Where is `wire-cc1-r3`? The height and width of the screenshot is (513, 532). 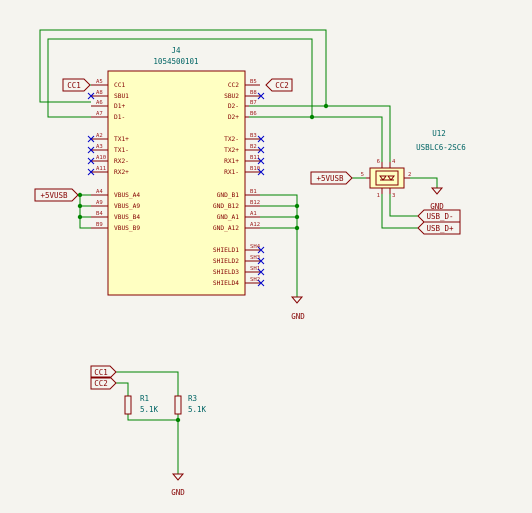
wire-cc1-r3 is located at coordinates (147, 383).